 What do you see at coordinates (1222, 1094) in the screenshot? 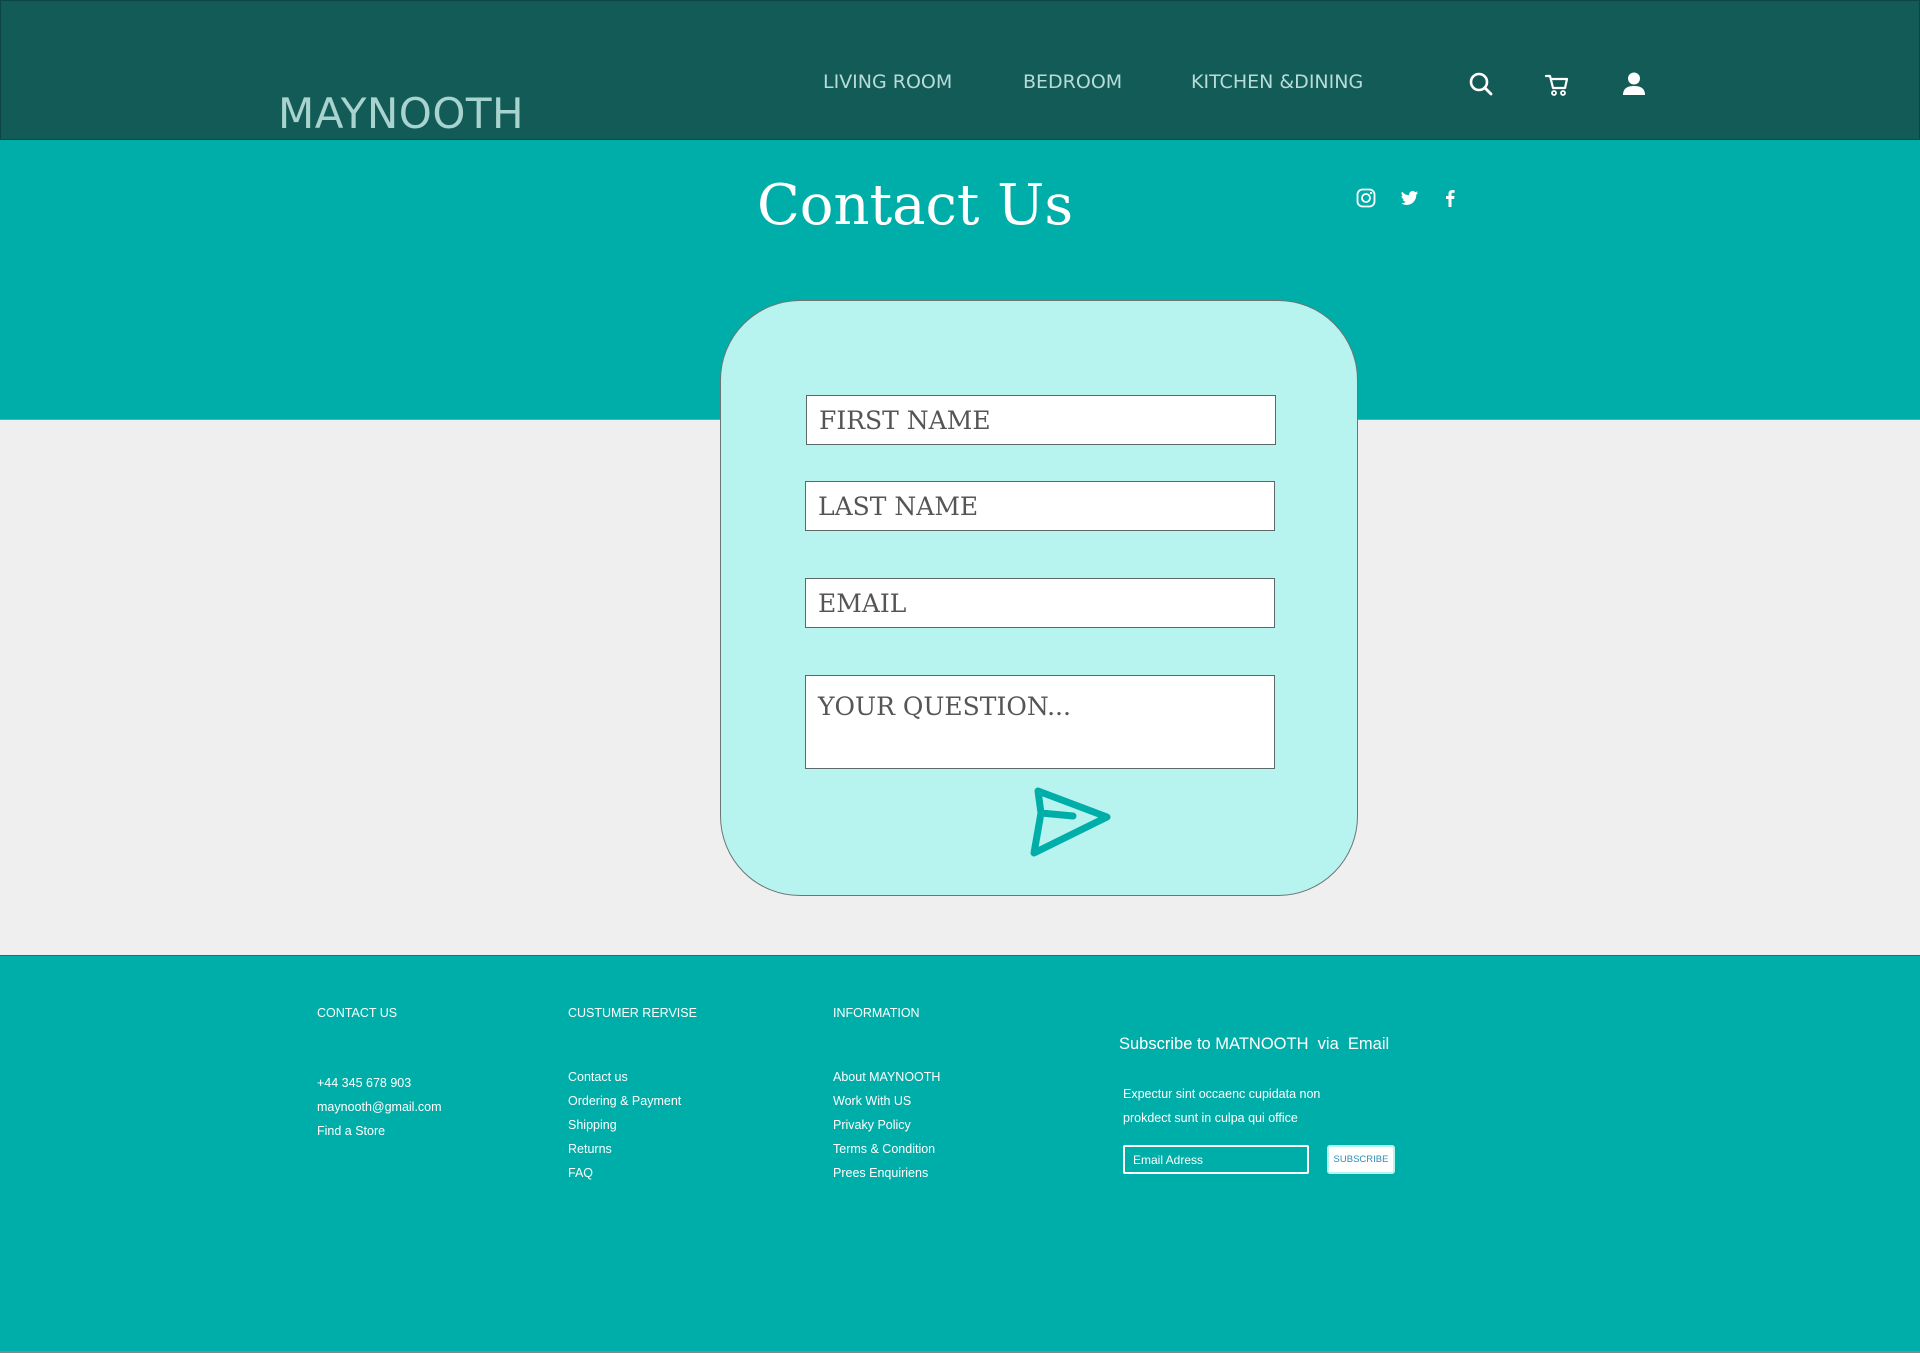
I see `subscribe-text-line-1: Expectur sint occaenc cupidata non` at bounding box center [1222, 1094].